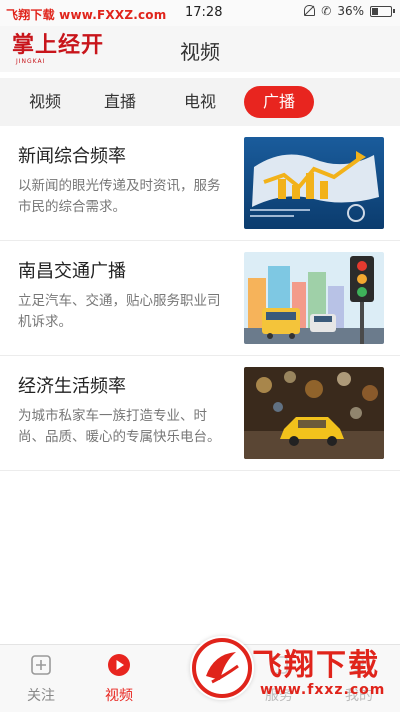  Describe the element at coordinates (119, 696) in the screenshot. I see `nav-label-video: 视频` at that location.